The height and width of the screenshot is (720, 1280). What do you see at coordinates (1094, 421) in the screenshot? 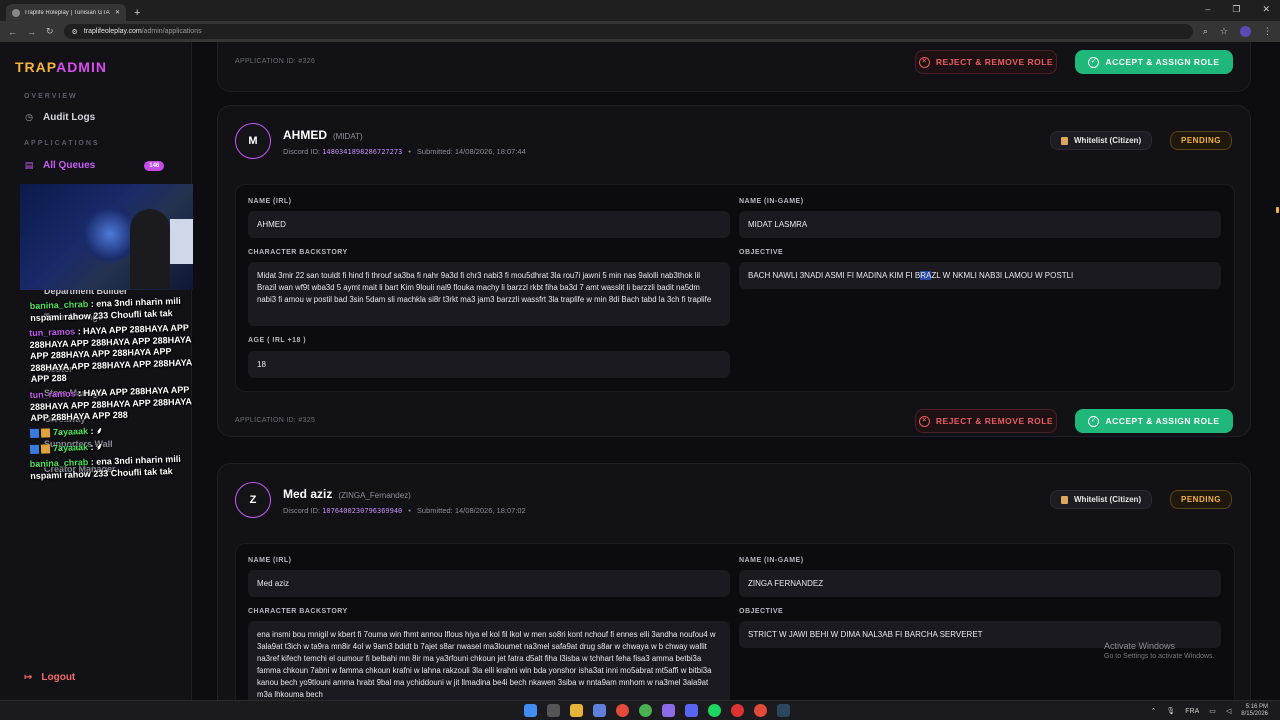
I see `check-circle-icon: ✓` at bounding box center [1094, 421].